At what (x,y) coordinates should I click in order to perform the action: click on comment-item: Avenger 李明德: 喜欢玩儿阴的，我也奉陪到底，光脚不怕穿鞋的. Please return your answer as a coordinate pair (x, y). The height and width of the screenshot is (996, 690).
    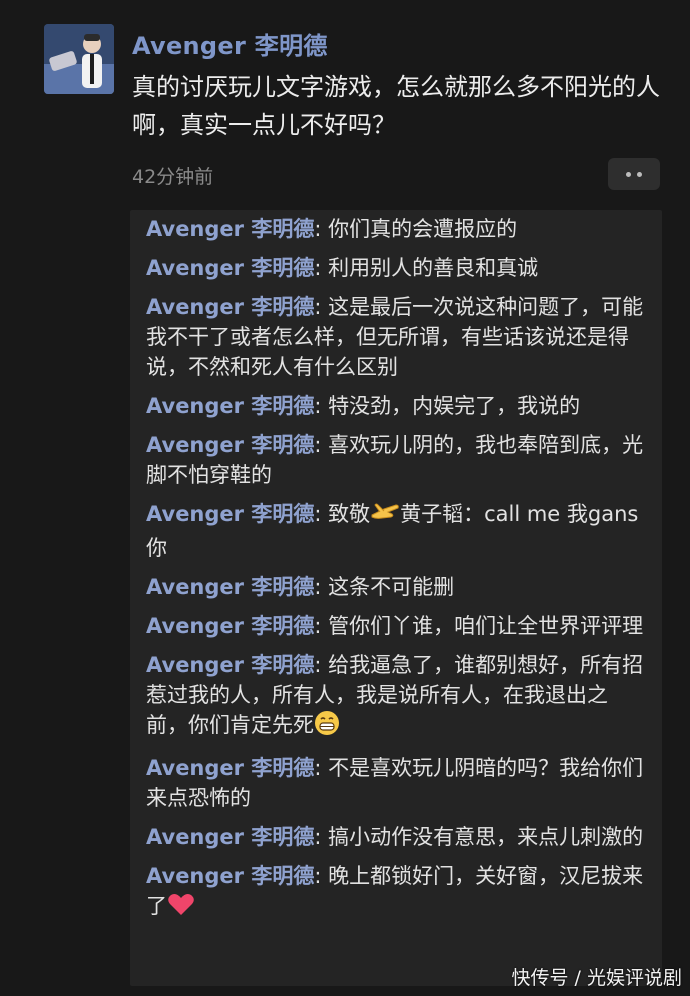
    Looking at the image, I should click on (397, 460).